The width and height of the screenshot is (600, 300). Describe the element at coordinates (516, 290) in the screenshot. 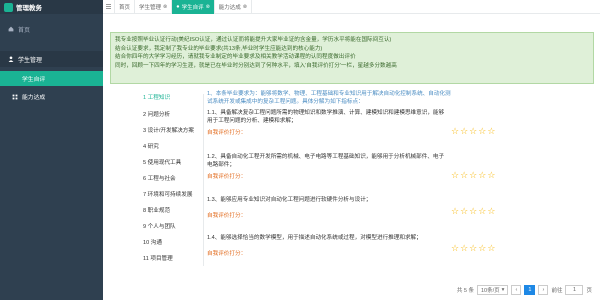

I see `prev-page-button: ‹` at that location.